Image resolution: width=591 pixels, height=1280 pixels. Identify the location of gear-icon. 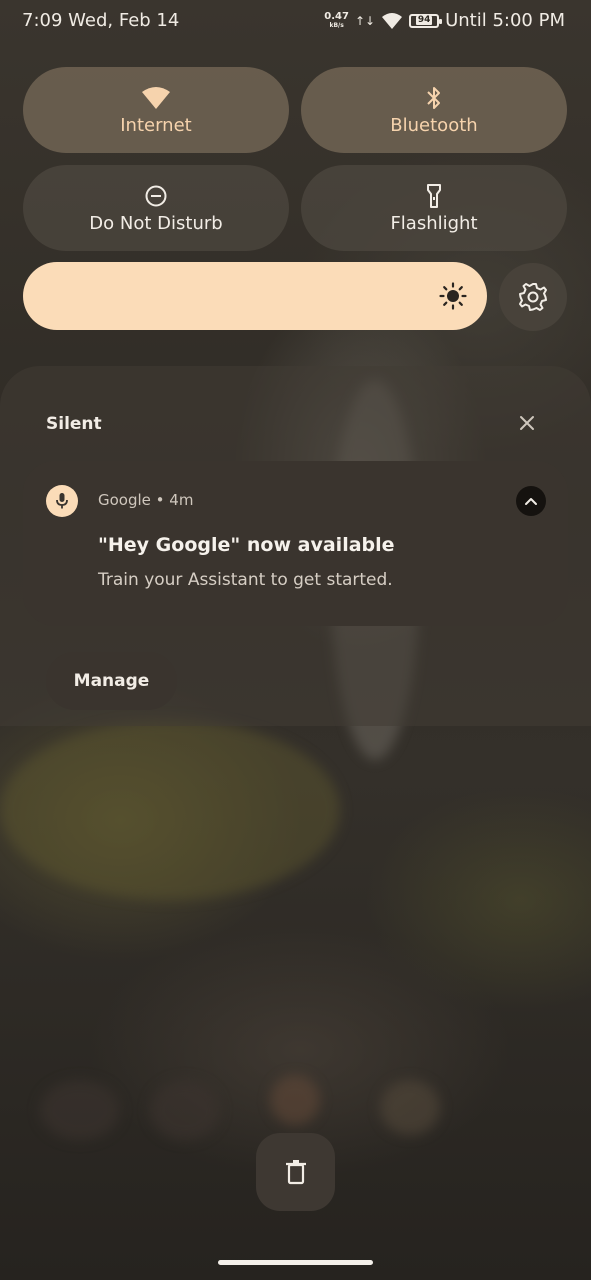
(533, 297).